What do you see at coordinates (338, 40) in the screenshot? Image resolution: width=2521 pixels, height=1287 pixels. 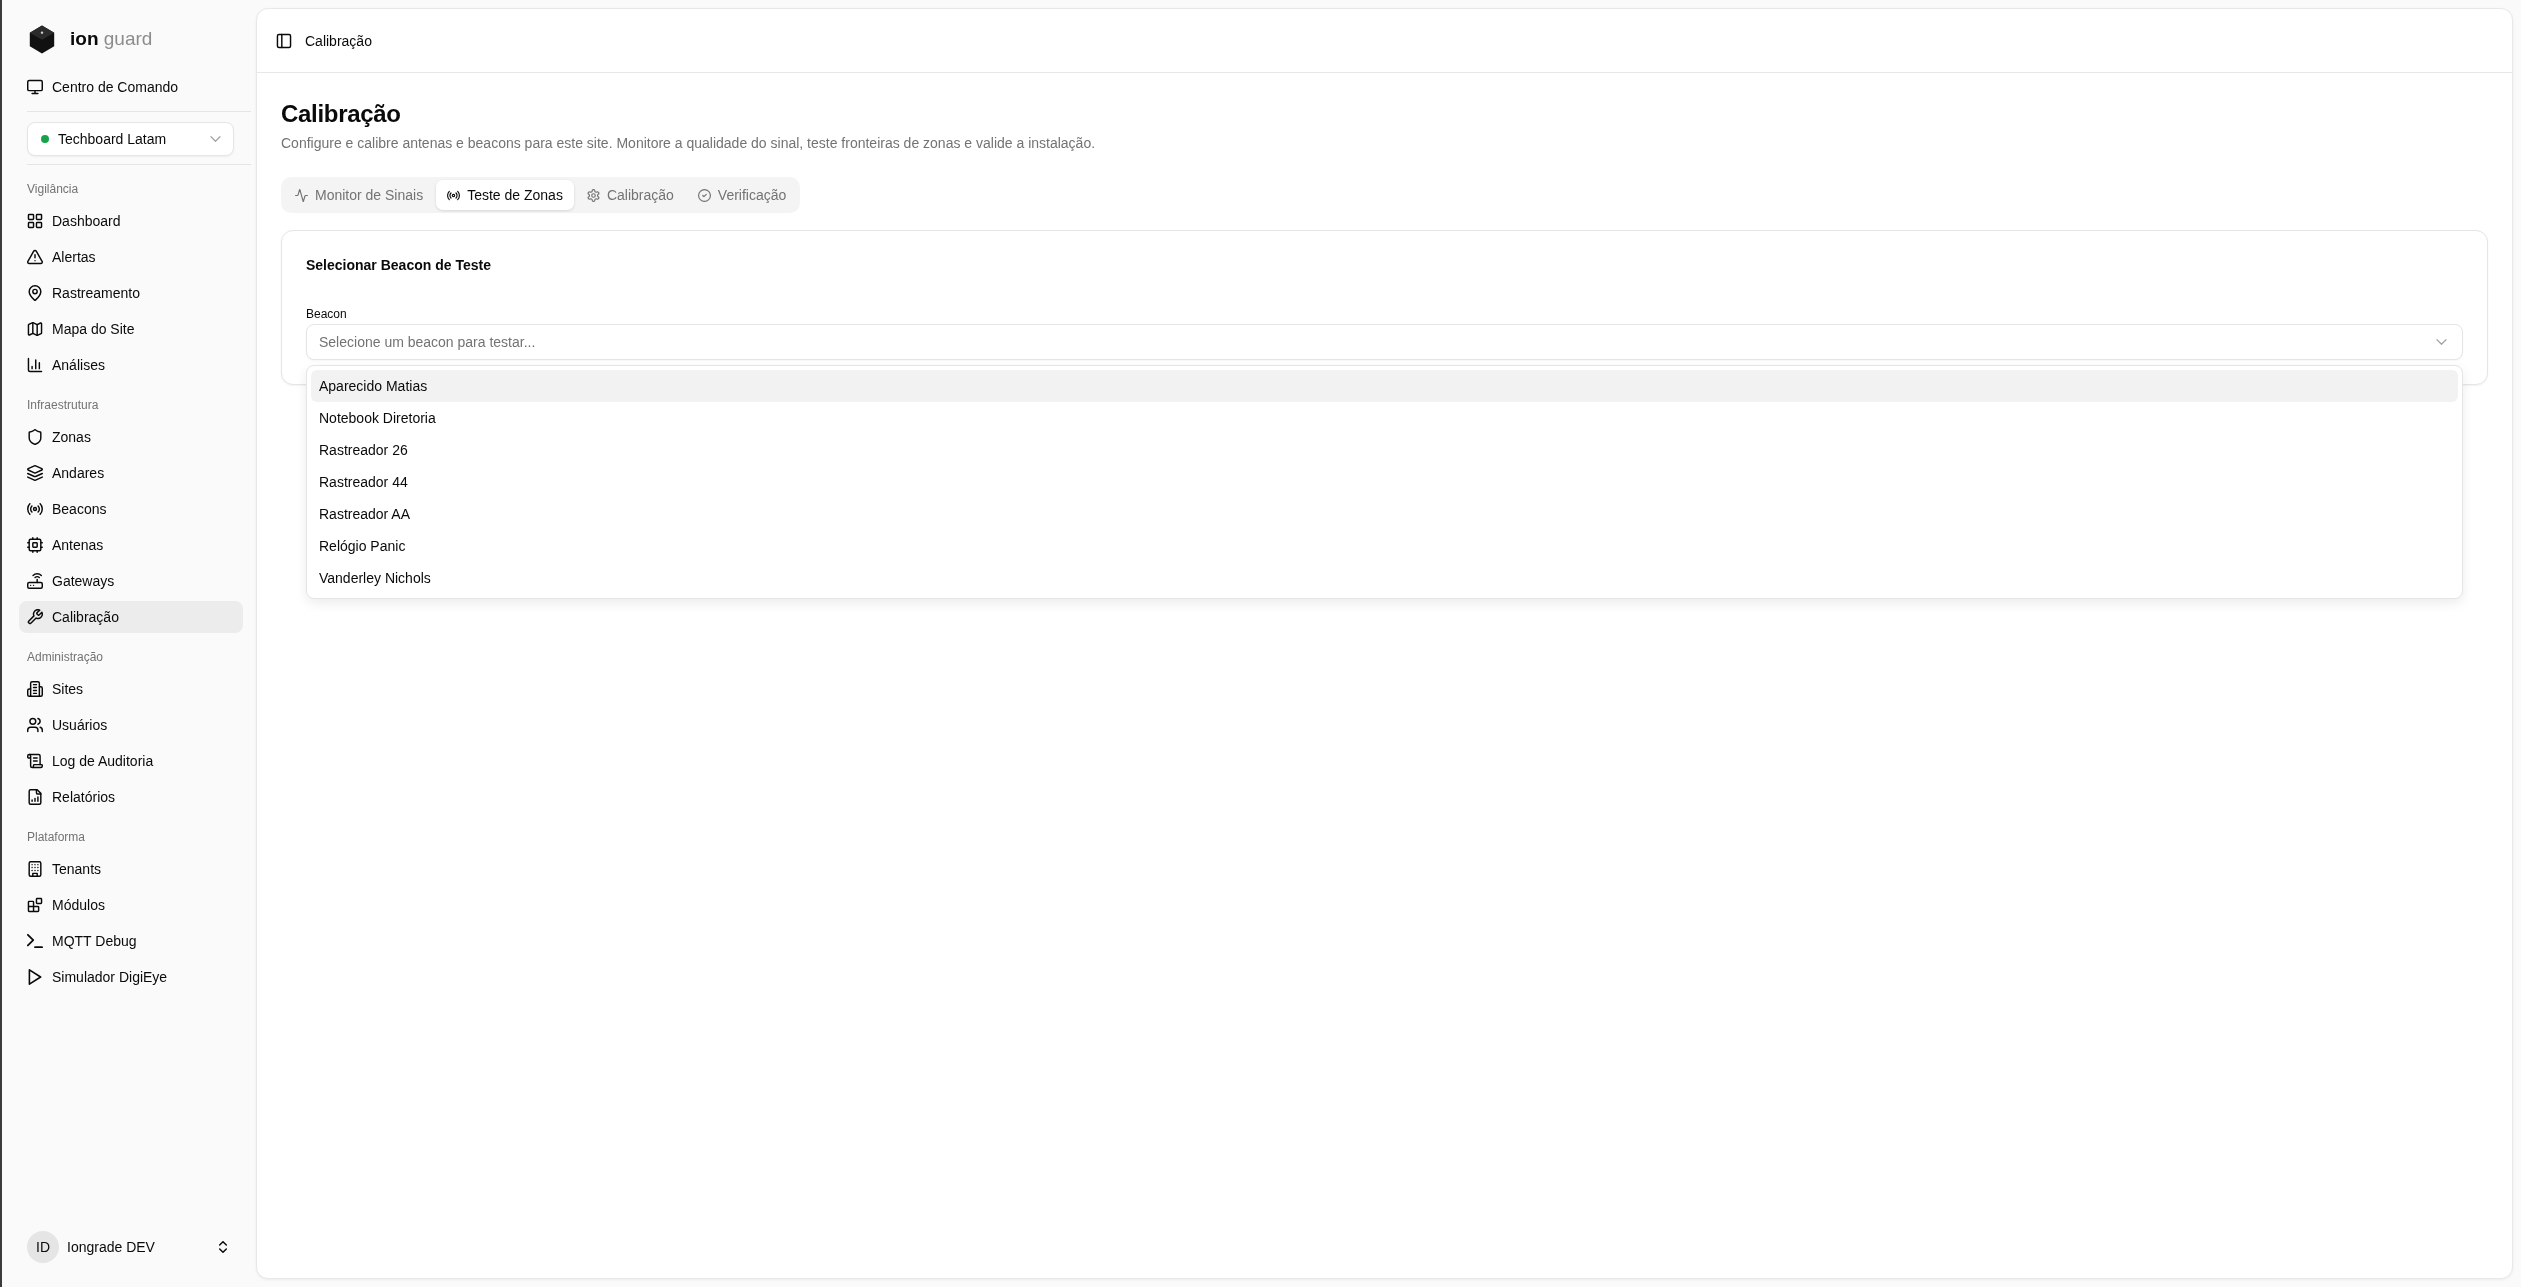 I see `breadcrumb: Calibração` at bounding box center [338, 40].